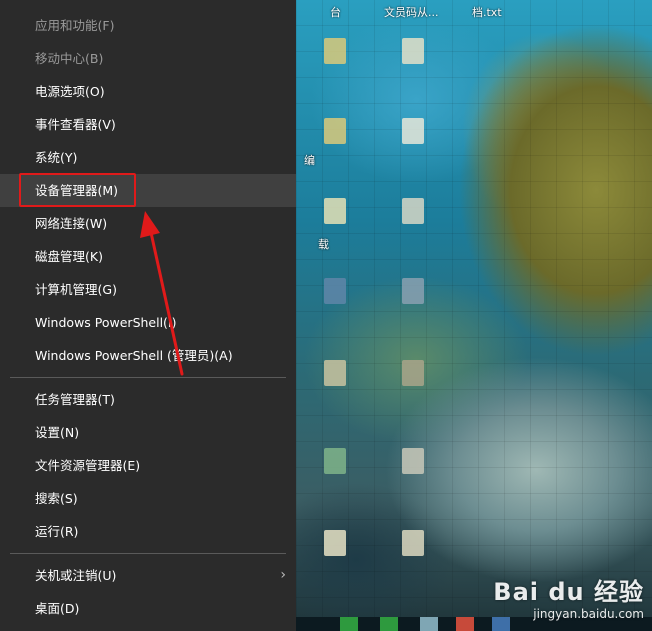 The width and height of the screenshot is (652, 631). What do you see at coordinates (148, 124) in the screenshot?
I see `menu-item-event-viewer: 事件查看器(V)` at bounding box center [148, 124].